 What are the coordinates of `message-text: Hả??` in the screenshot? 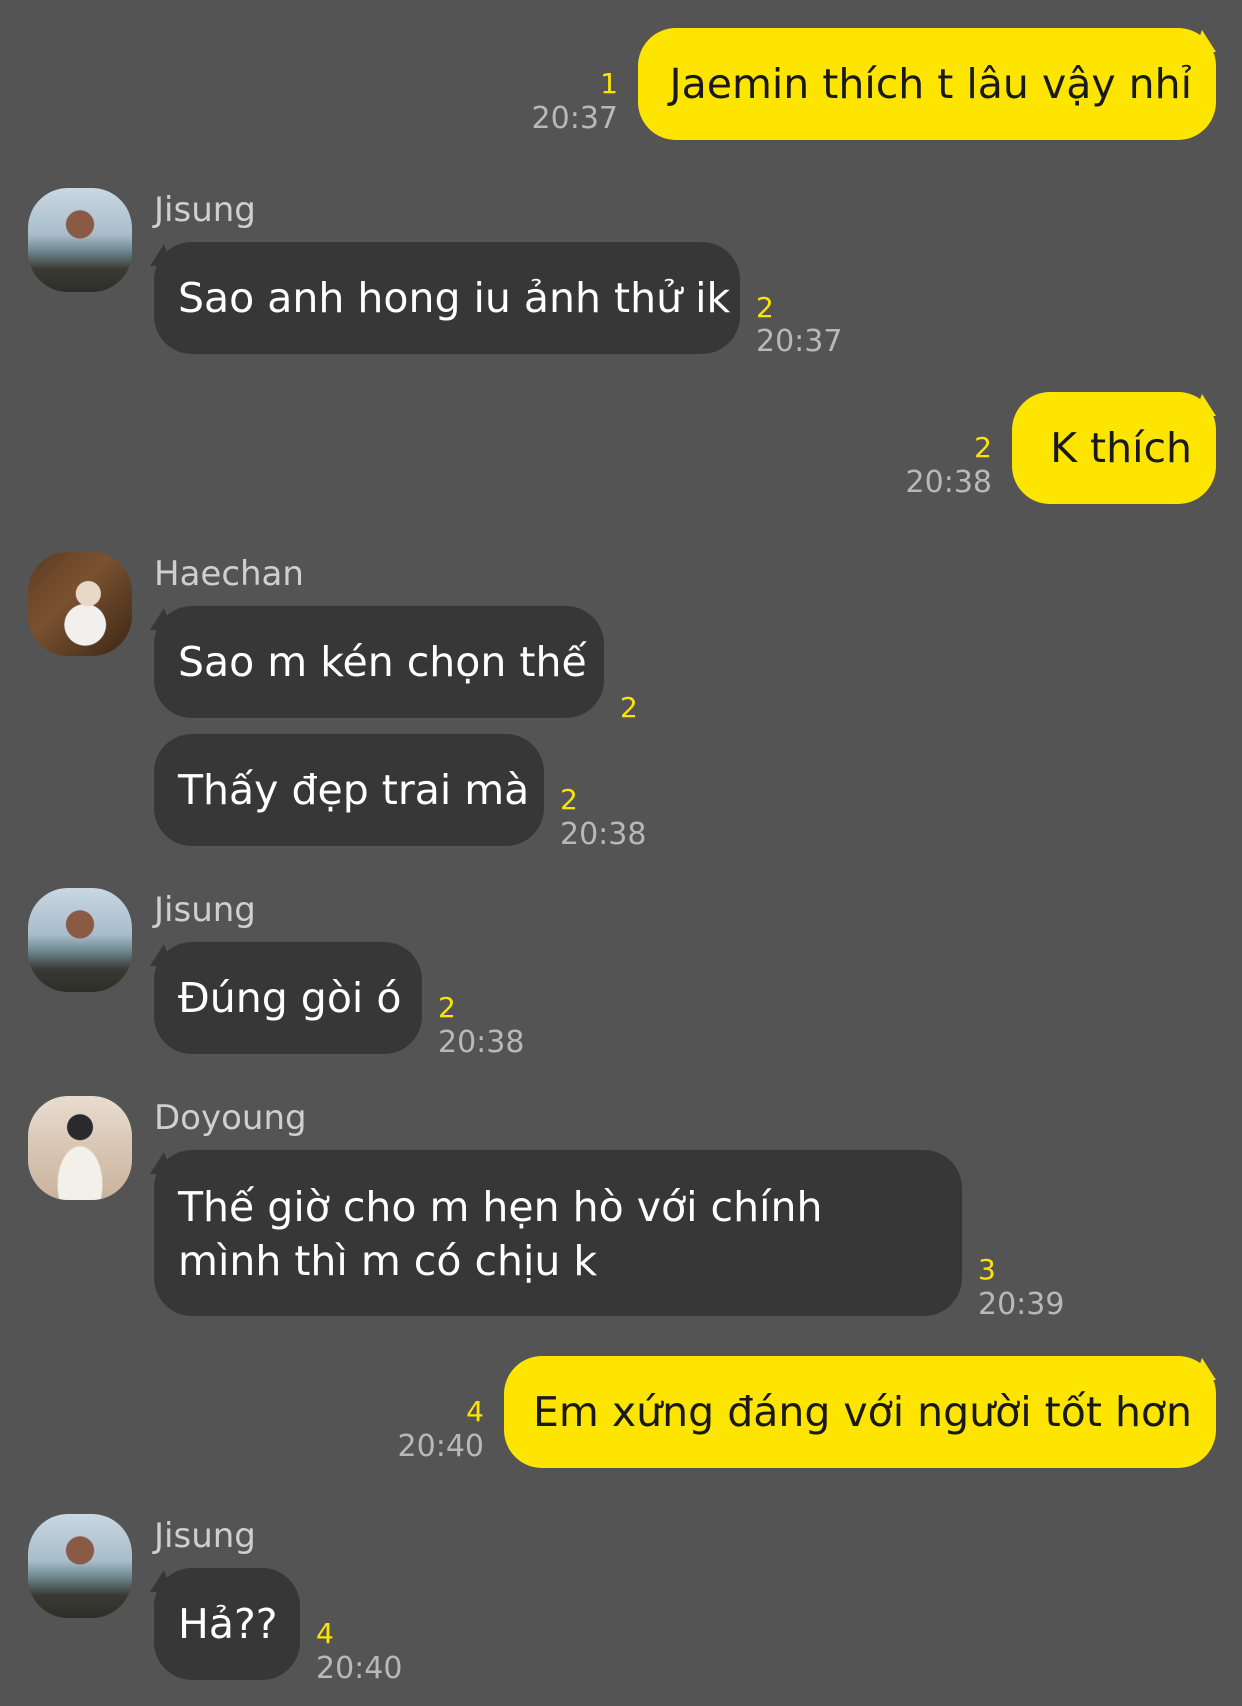 It's located at (228, 1624).